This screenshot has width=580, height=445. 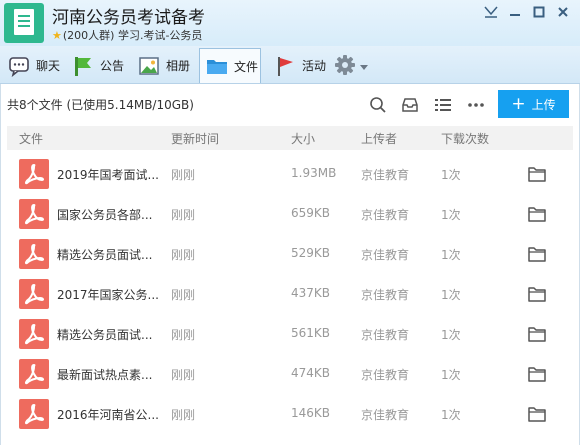 I want to click on column-header-updated: 更新时间, so click(x=195, y=138).